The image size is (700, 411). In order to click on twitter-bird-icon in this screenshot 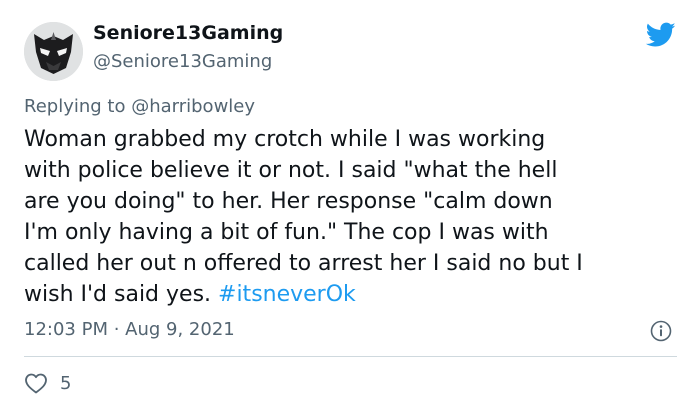, I will do `click(661, 35)`.